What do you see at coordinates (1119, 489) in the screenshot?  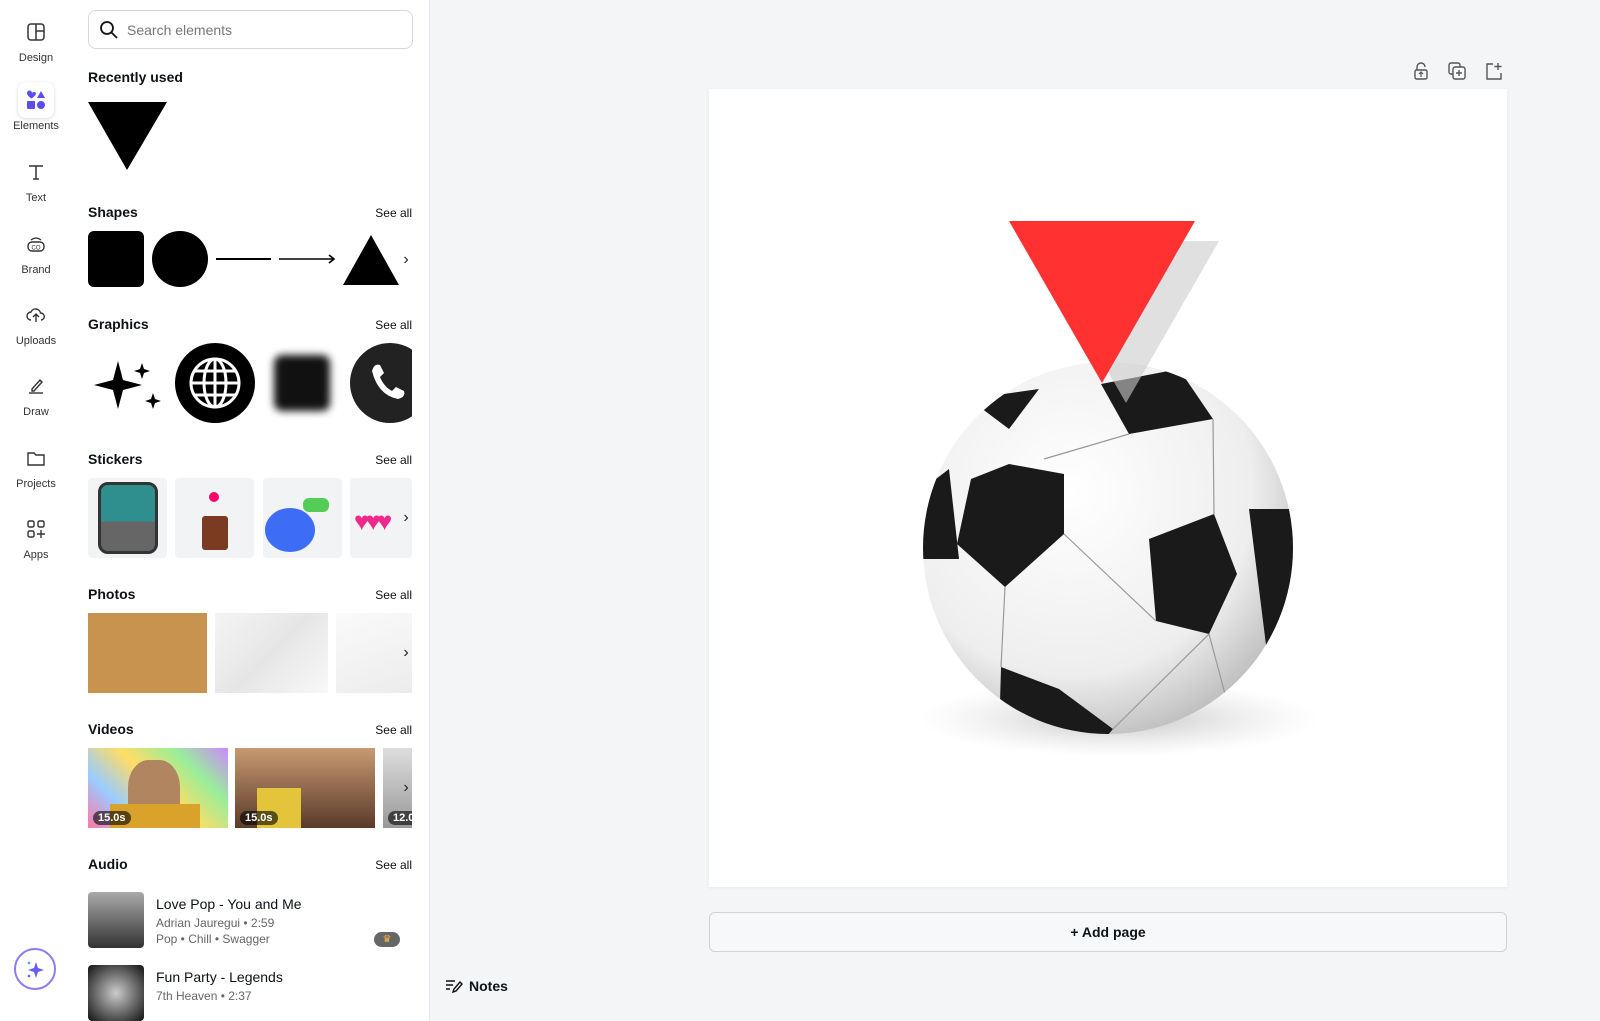 I see `canvas-artwork` at bounding box center [1119, 489].